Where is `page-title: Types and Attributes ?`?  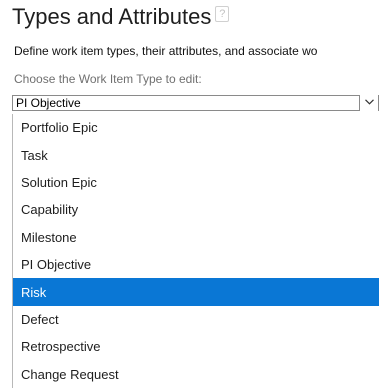 page-title: Types and Attributes ? is located at coordinates (121, 17).